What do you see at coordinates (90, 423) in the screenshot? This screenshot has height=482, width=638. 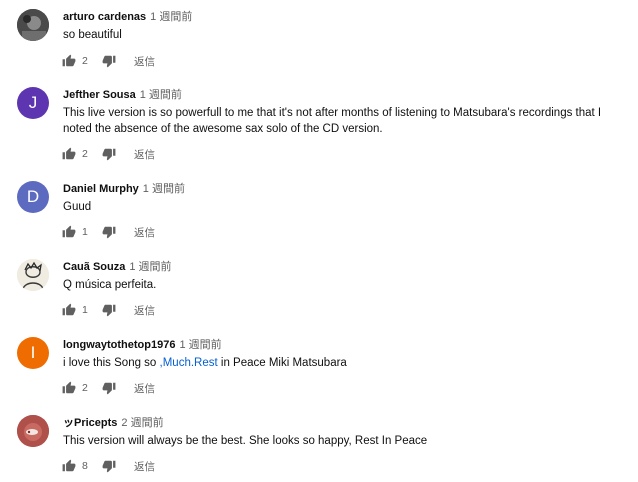 I see `comment-author: ッPricepts` at bounding box center [90, 423].